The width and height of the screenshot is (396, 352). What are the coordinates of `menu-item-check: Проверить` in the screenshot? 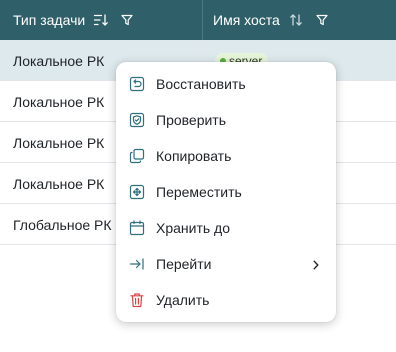 It's located at (226, 120).